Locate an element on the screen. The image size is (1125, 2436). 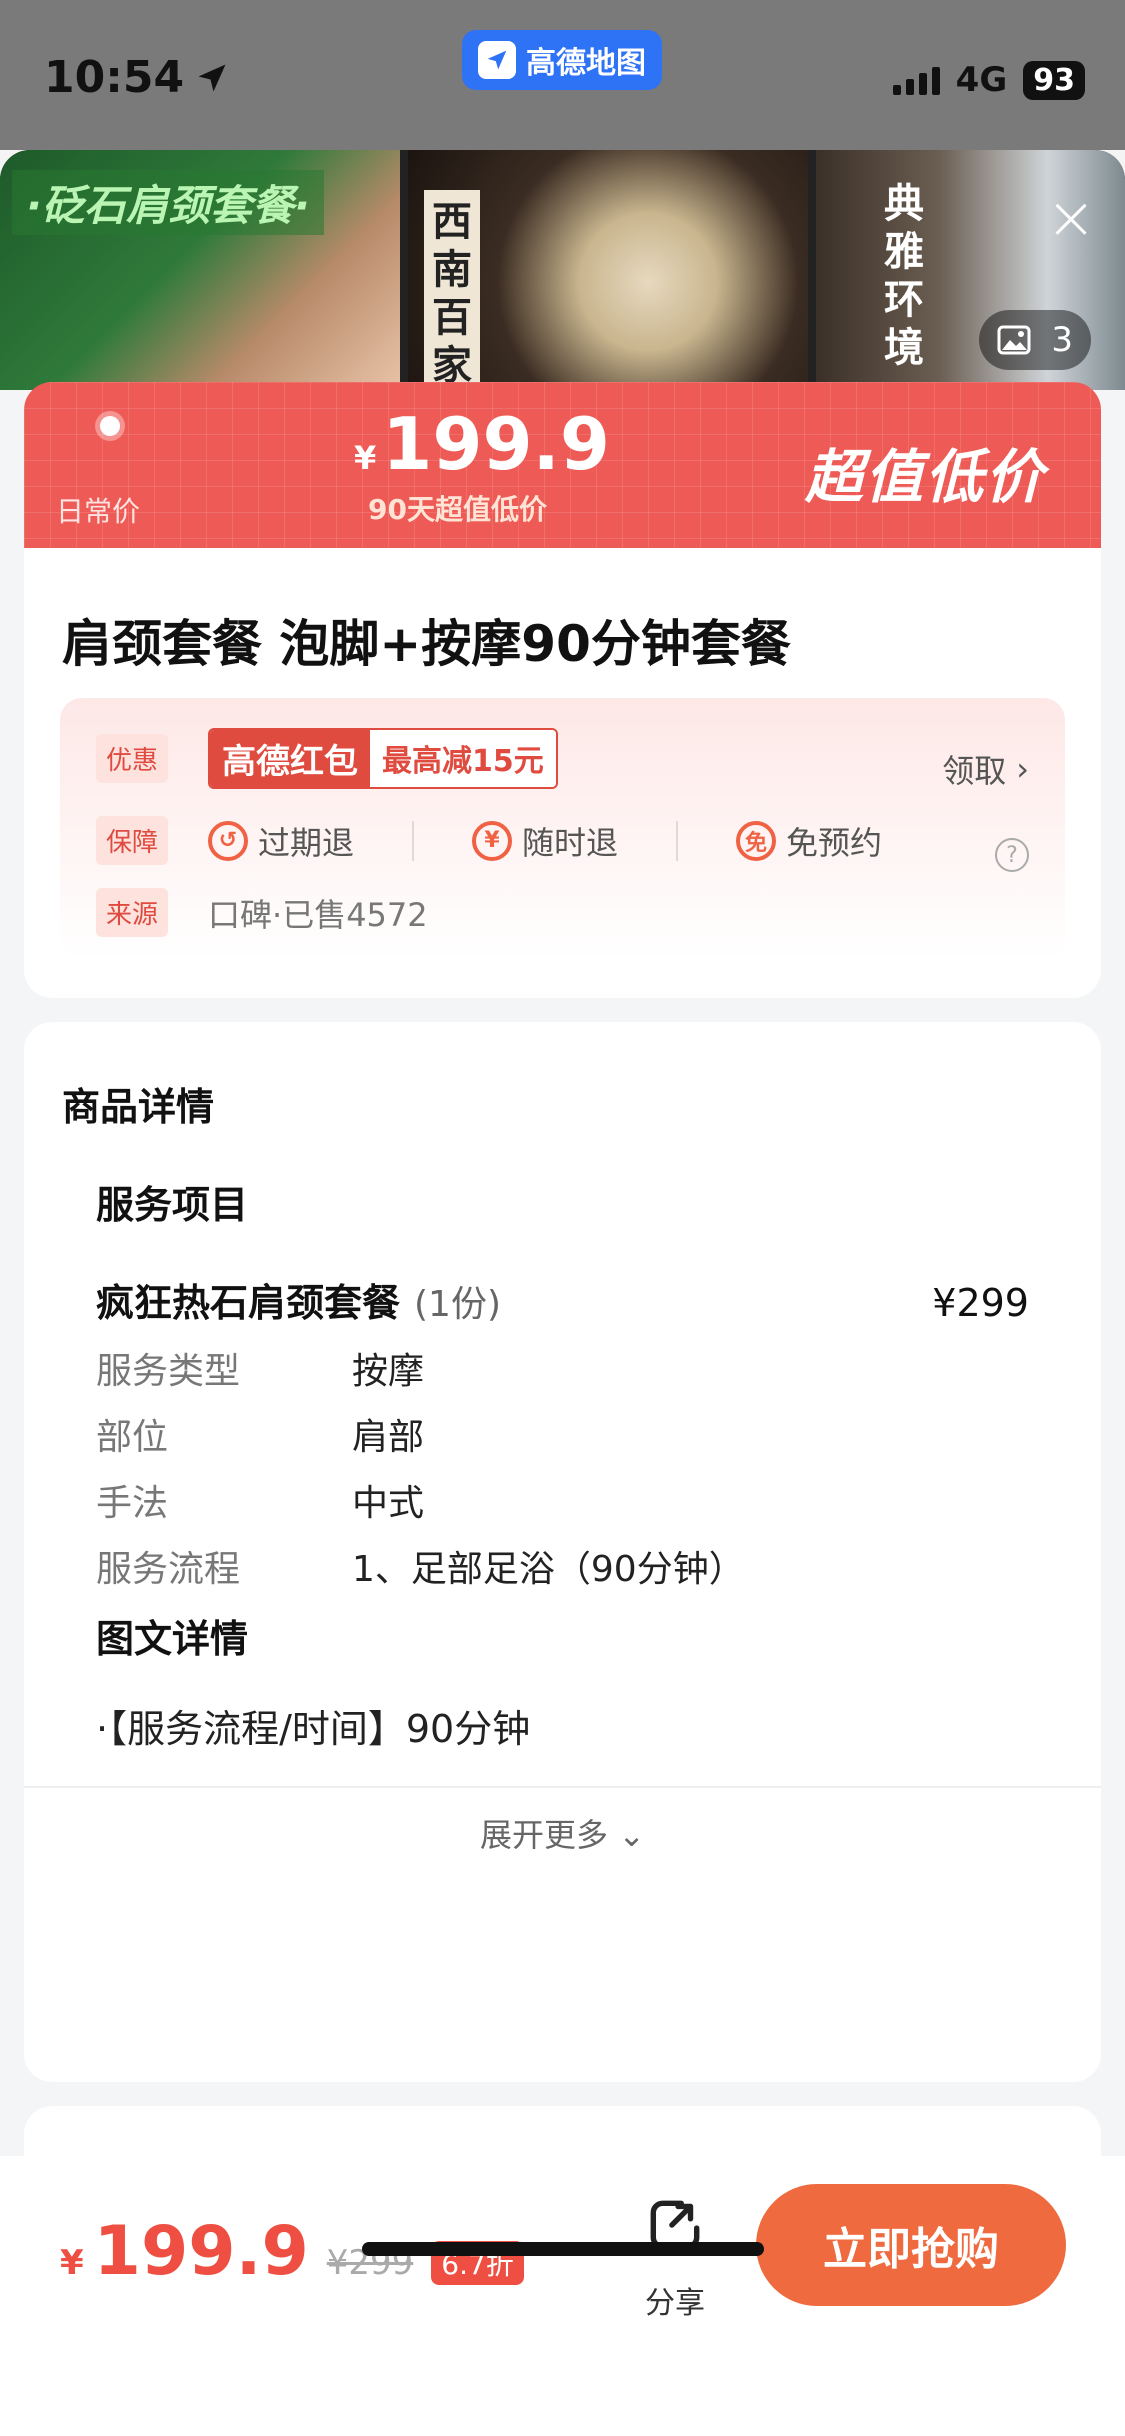
banner-slogan: 超值低价 is located at coordinates (924, 477).